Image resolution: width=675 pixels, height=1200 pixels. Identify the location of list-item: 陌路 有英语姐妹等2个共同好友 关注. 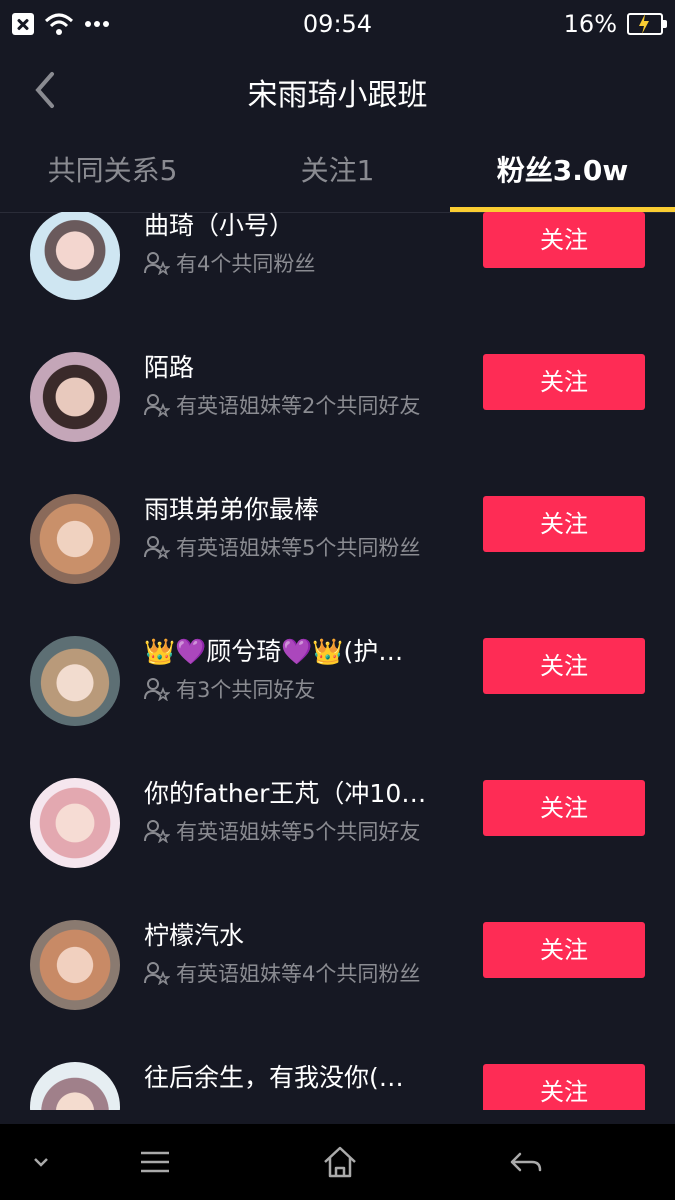
(337, 397).